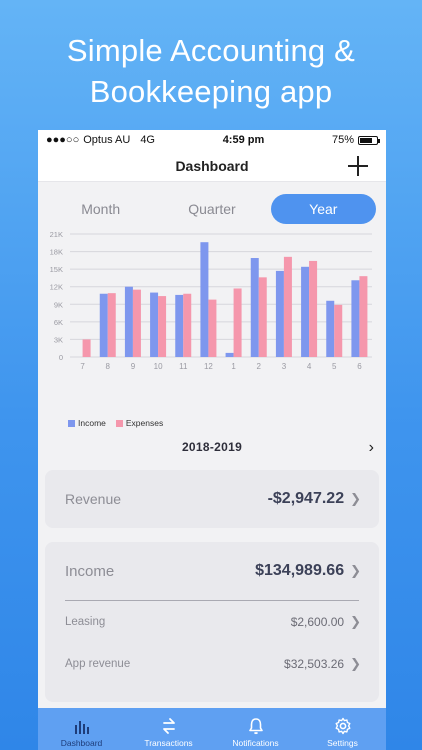  What do you see at coordinates (108, 366) in the screenshot?
I see `x-tick-label: 8` at bounding box center [108, 366].